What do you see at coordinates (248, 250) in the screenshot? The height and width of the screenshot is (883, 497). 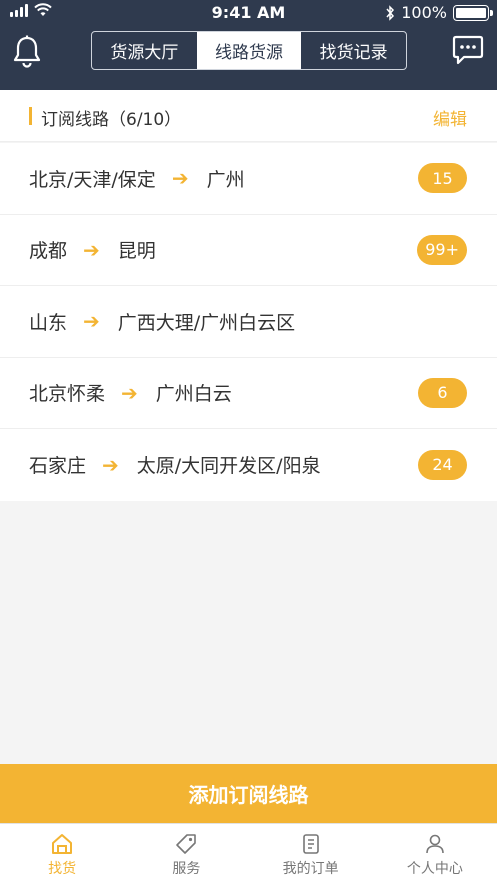 I see `route-row: 成都 ➔ 昆明 99+` at bounding box center [248, 250].